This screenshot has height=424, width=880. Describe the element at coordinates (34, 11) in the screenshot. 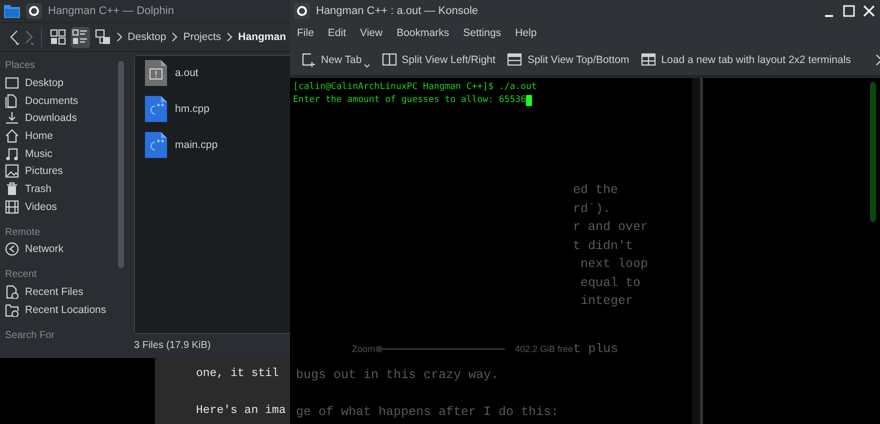

I see `app-icon` at that location.